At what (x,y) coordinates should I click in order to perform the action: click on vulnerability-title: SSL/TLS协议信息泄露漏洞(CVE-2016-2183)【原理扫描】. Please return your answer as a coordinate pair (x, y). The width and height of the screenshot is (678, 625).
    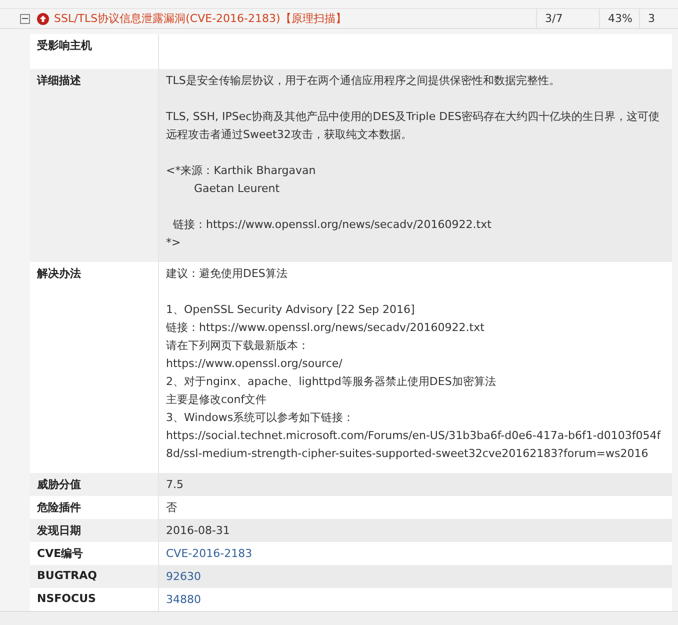
    Looking at the image, I should click on (200, 18).